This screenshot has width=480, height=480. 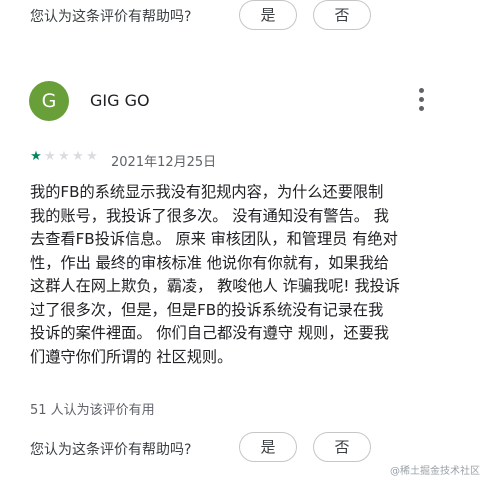 What do you see at coordinates (207, 309) in the screenshot?
I see `review-text-line: 过了很多次，但是，但是FB的投诉系统没有记录在我` at bounding box center [207, 309].